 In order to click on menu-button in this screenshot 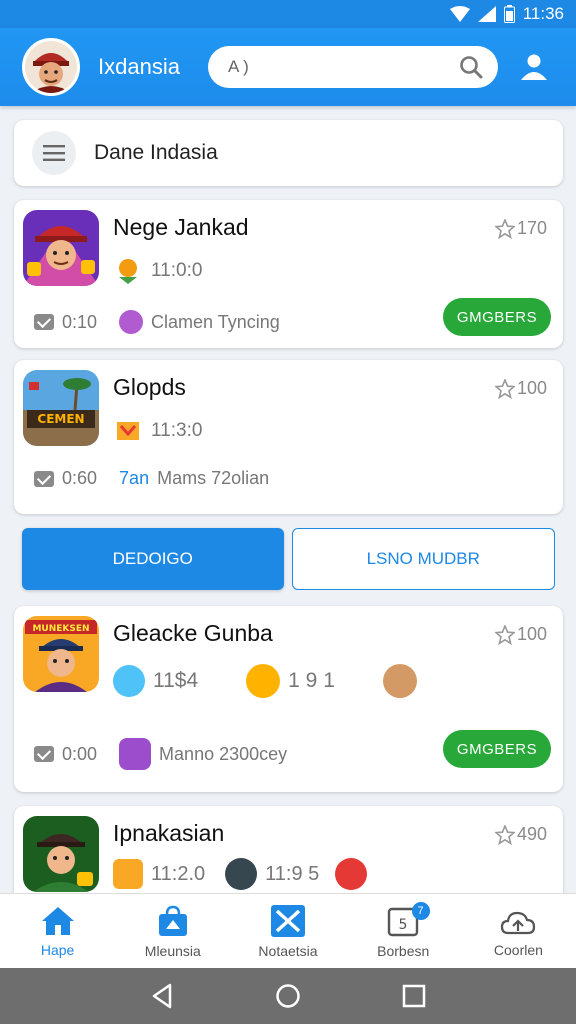, I will do `click(54, 153)`.